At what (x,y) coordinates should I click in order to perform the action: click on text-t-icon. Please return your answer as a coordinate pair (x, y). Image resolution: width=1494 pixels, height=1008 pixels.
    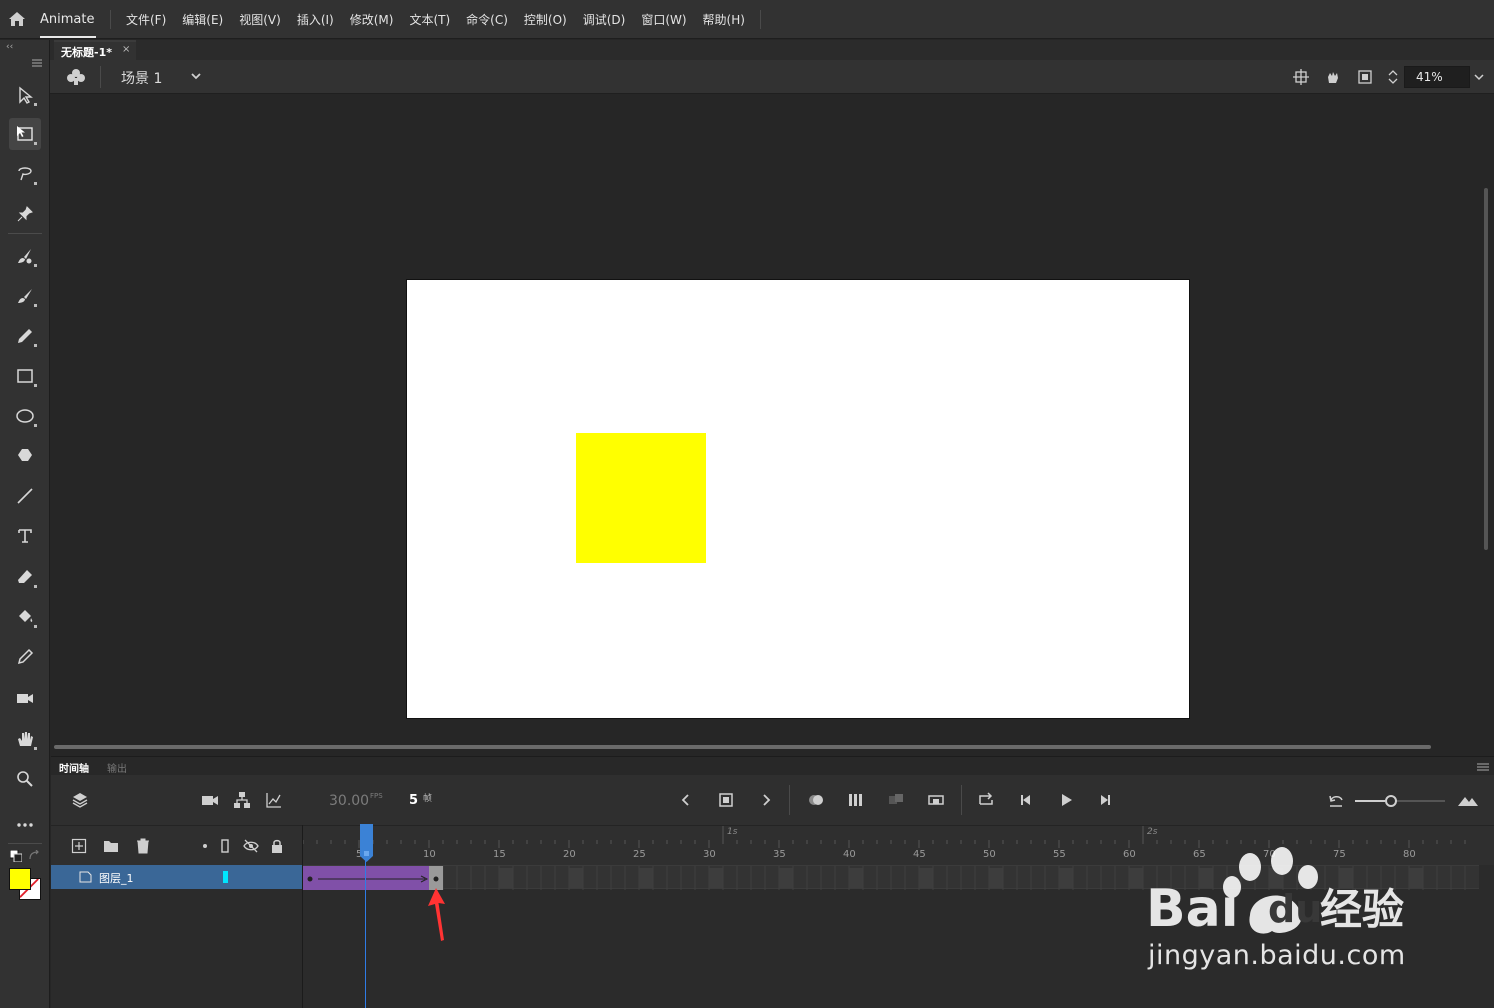
    Looking at the image, I should click on (25, 536).